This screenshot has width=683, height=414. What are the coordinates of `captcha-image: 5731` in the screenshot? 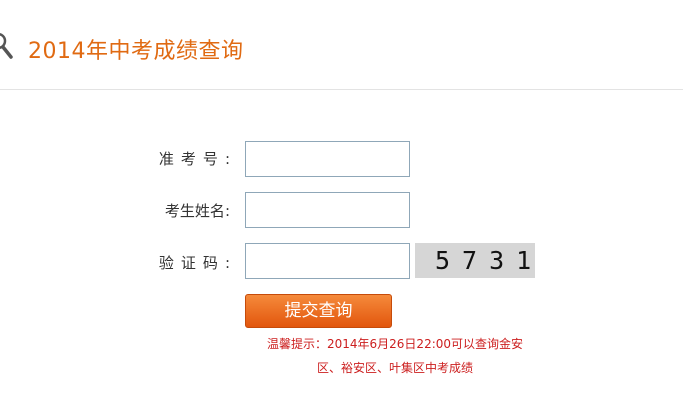 It's located at (475, 260).